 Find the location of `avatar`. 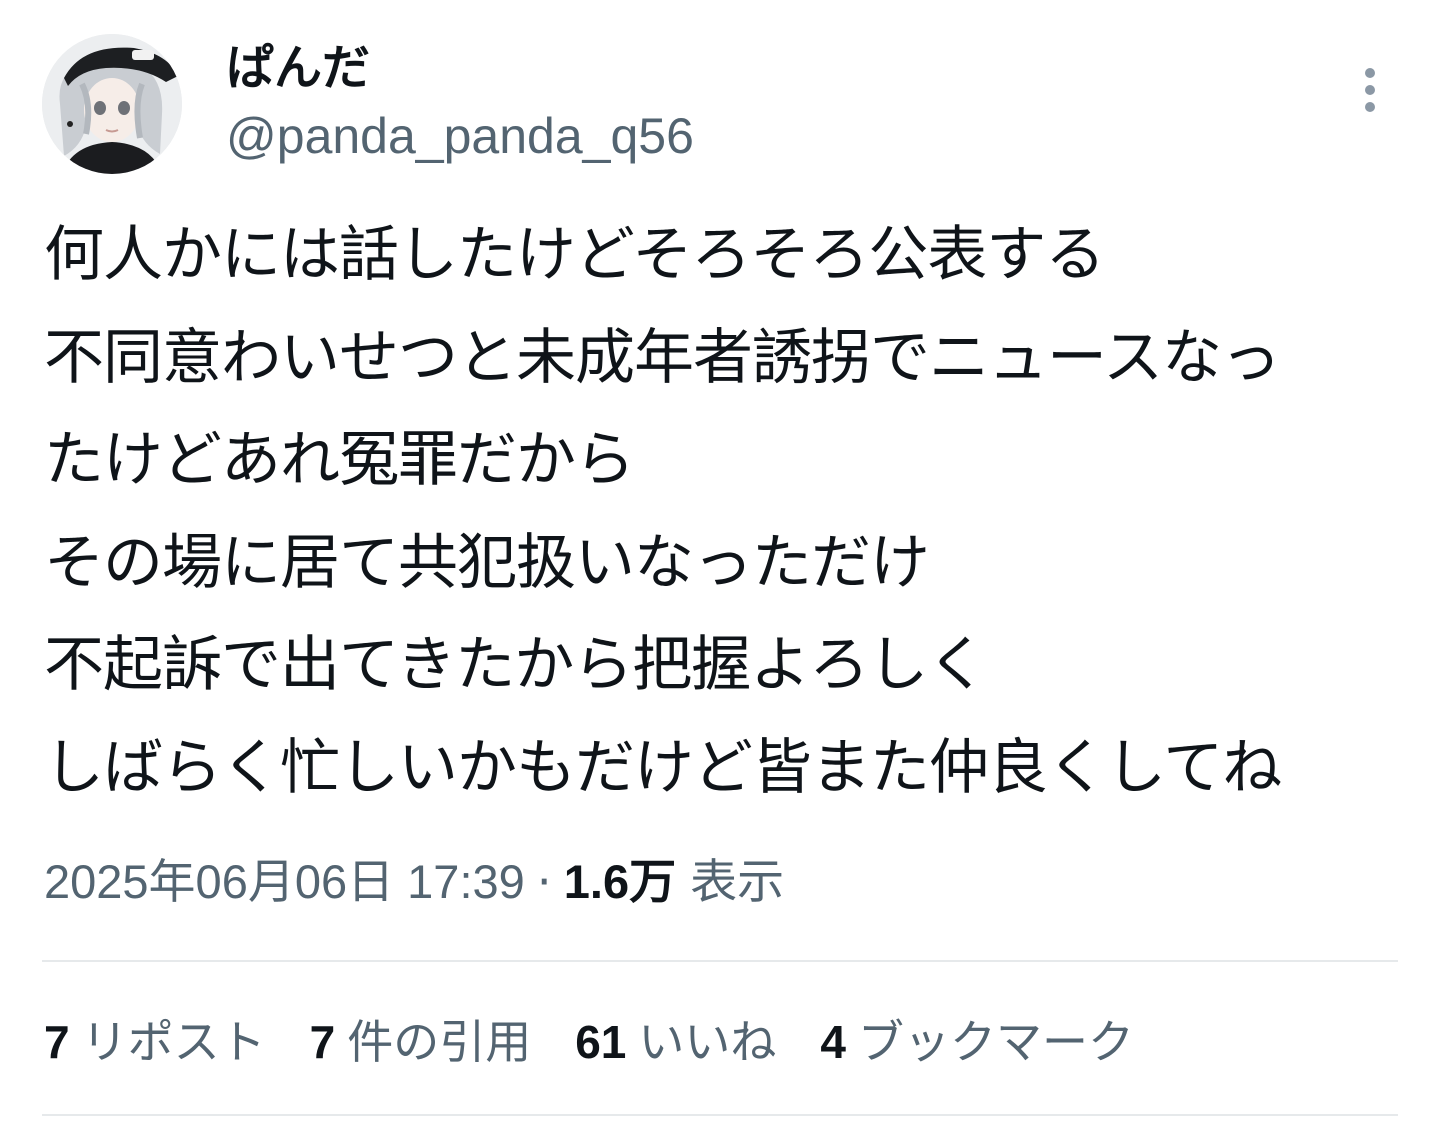

avatar is located at coordinates (112, 104).